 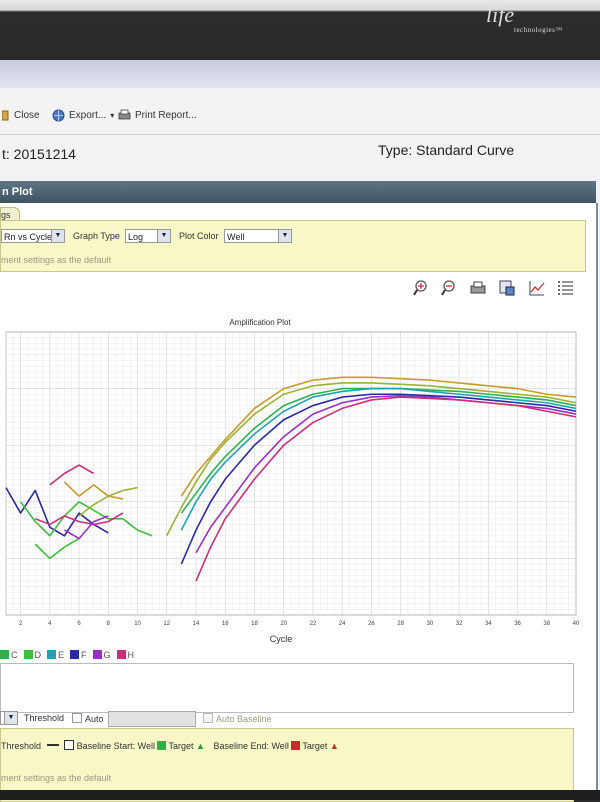 What do you see at coordinates (342, 624) in the screenshot?
I see `x-tick-label: 24` at bounding box center [342, 624].